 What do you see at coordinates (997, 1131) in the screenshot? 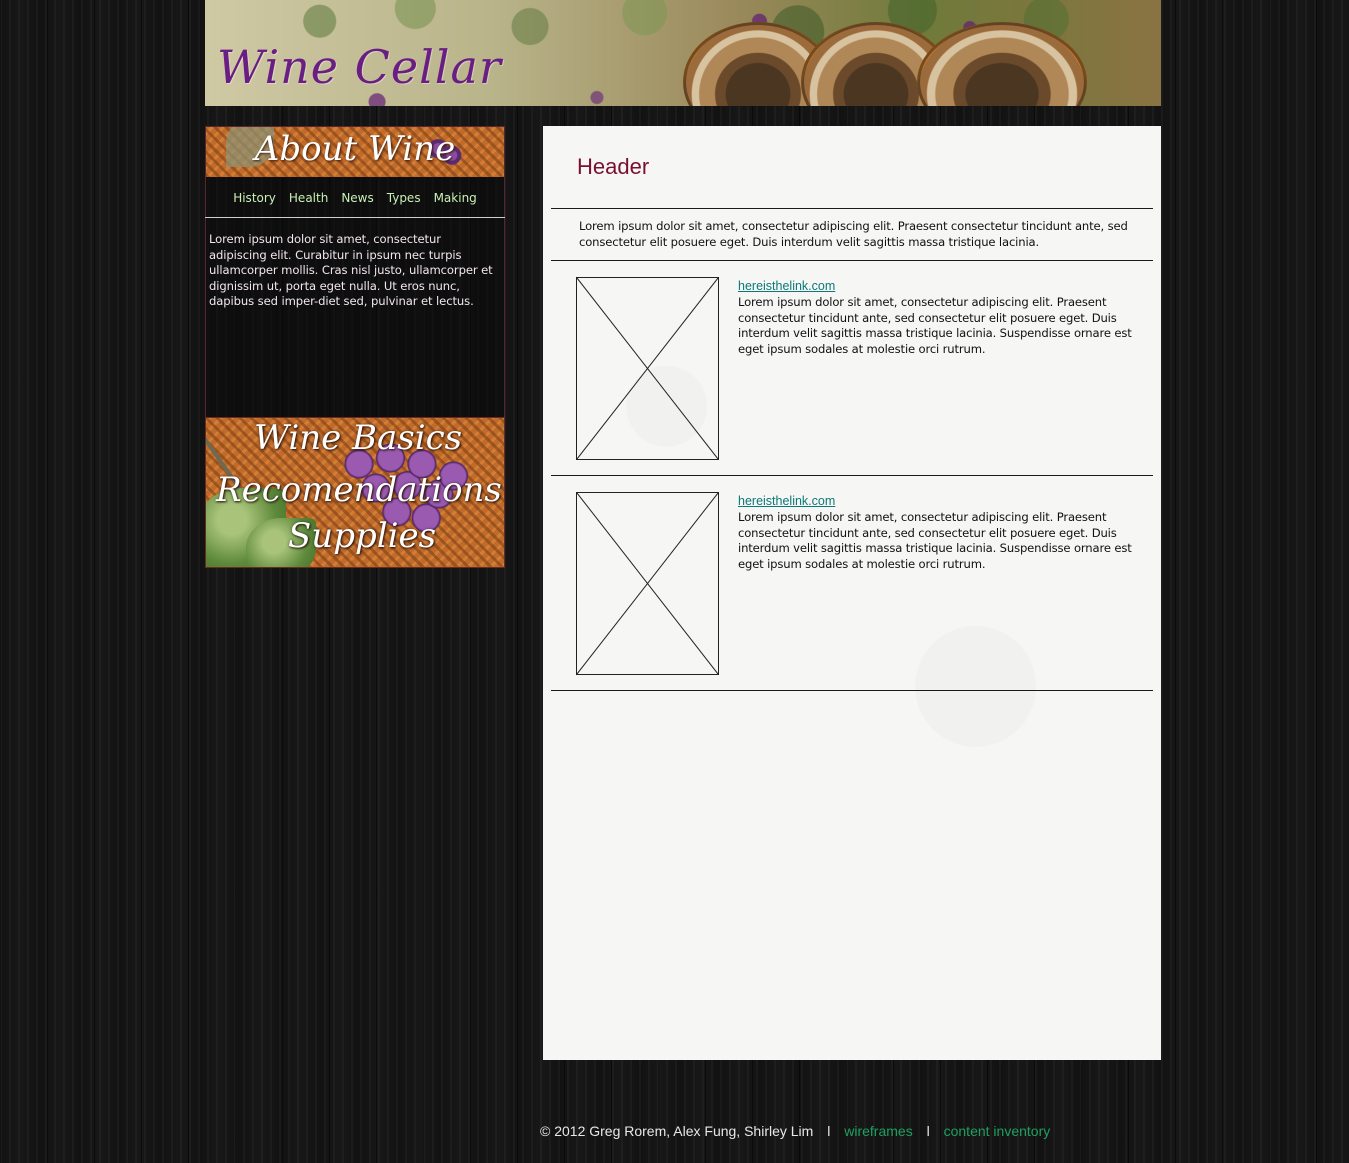
I see `footer-link-content-inventory: content inventory` at bounding box center [997, 1131].